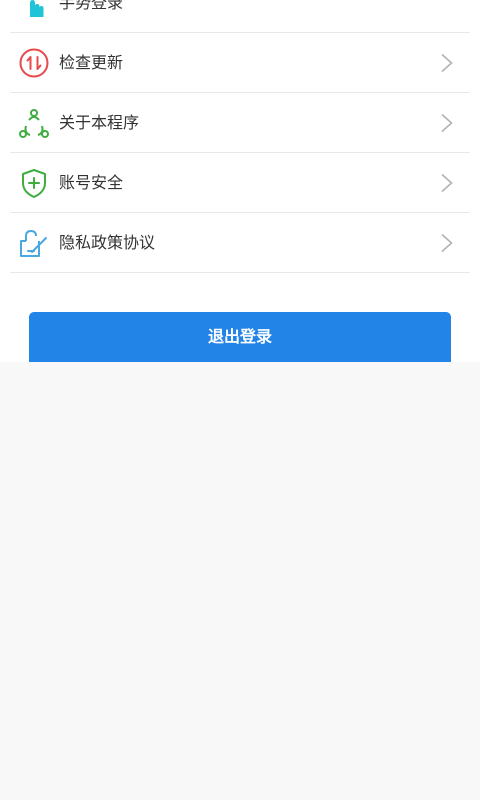 Image resolution: width=480 pixels, height=800 pixels. What do you see at coordinates (91, 62) in the screenshot?
I see `settings-item-label: 检查更新` at bounding box center [91, 62].